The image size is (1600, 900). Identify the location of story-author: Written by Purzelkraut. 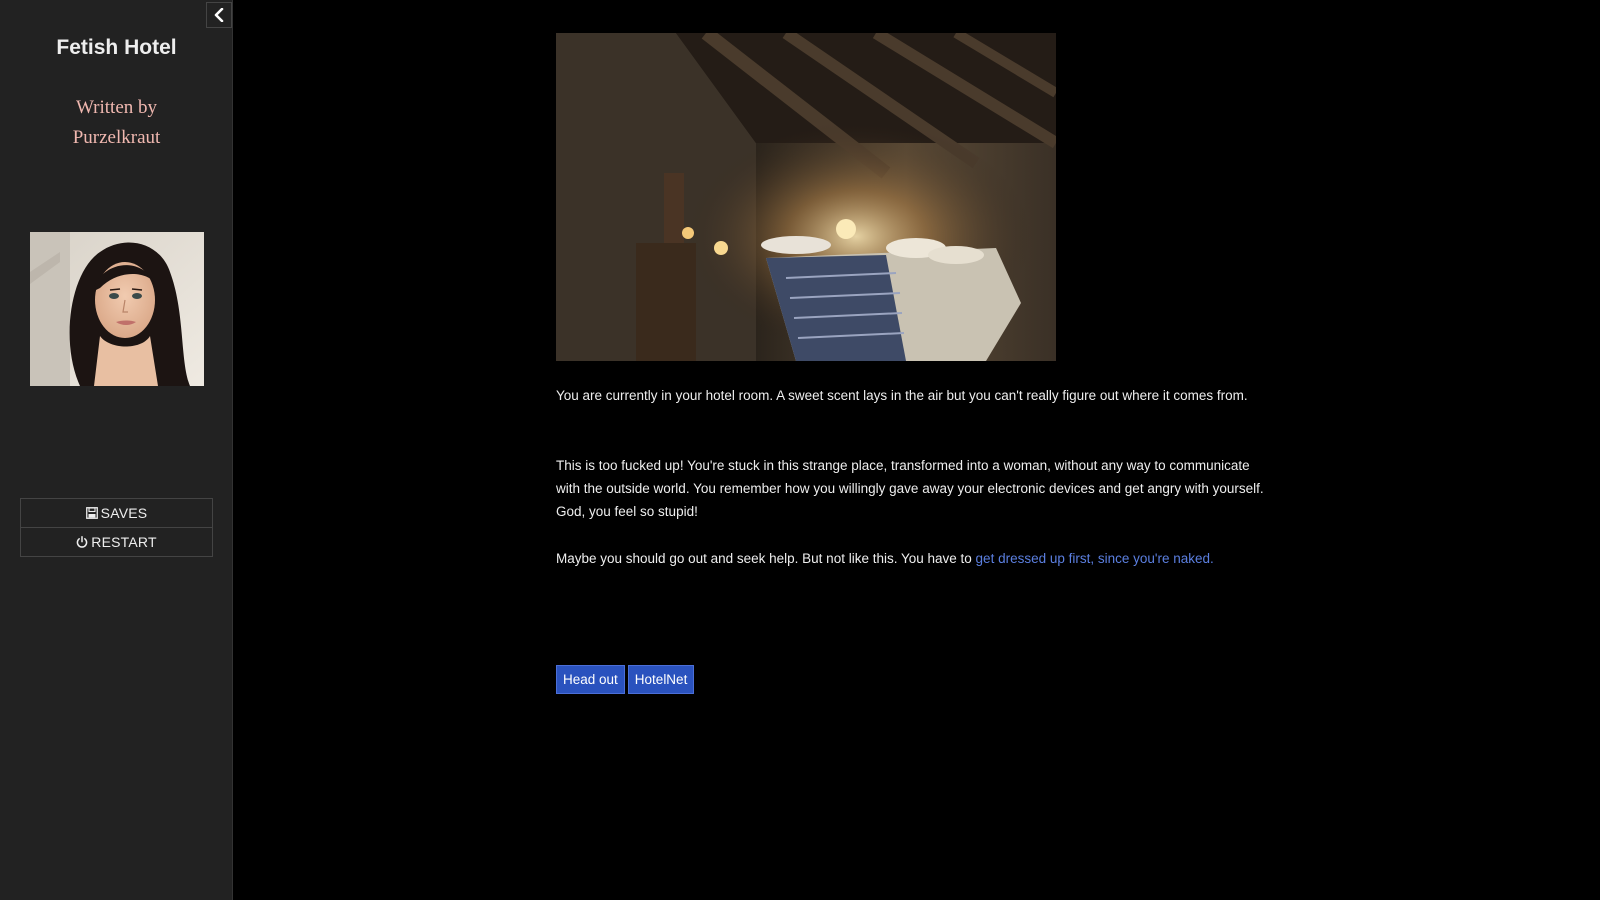
(116, 123).